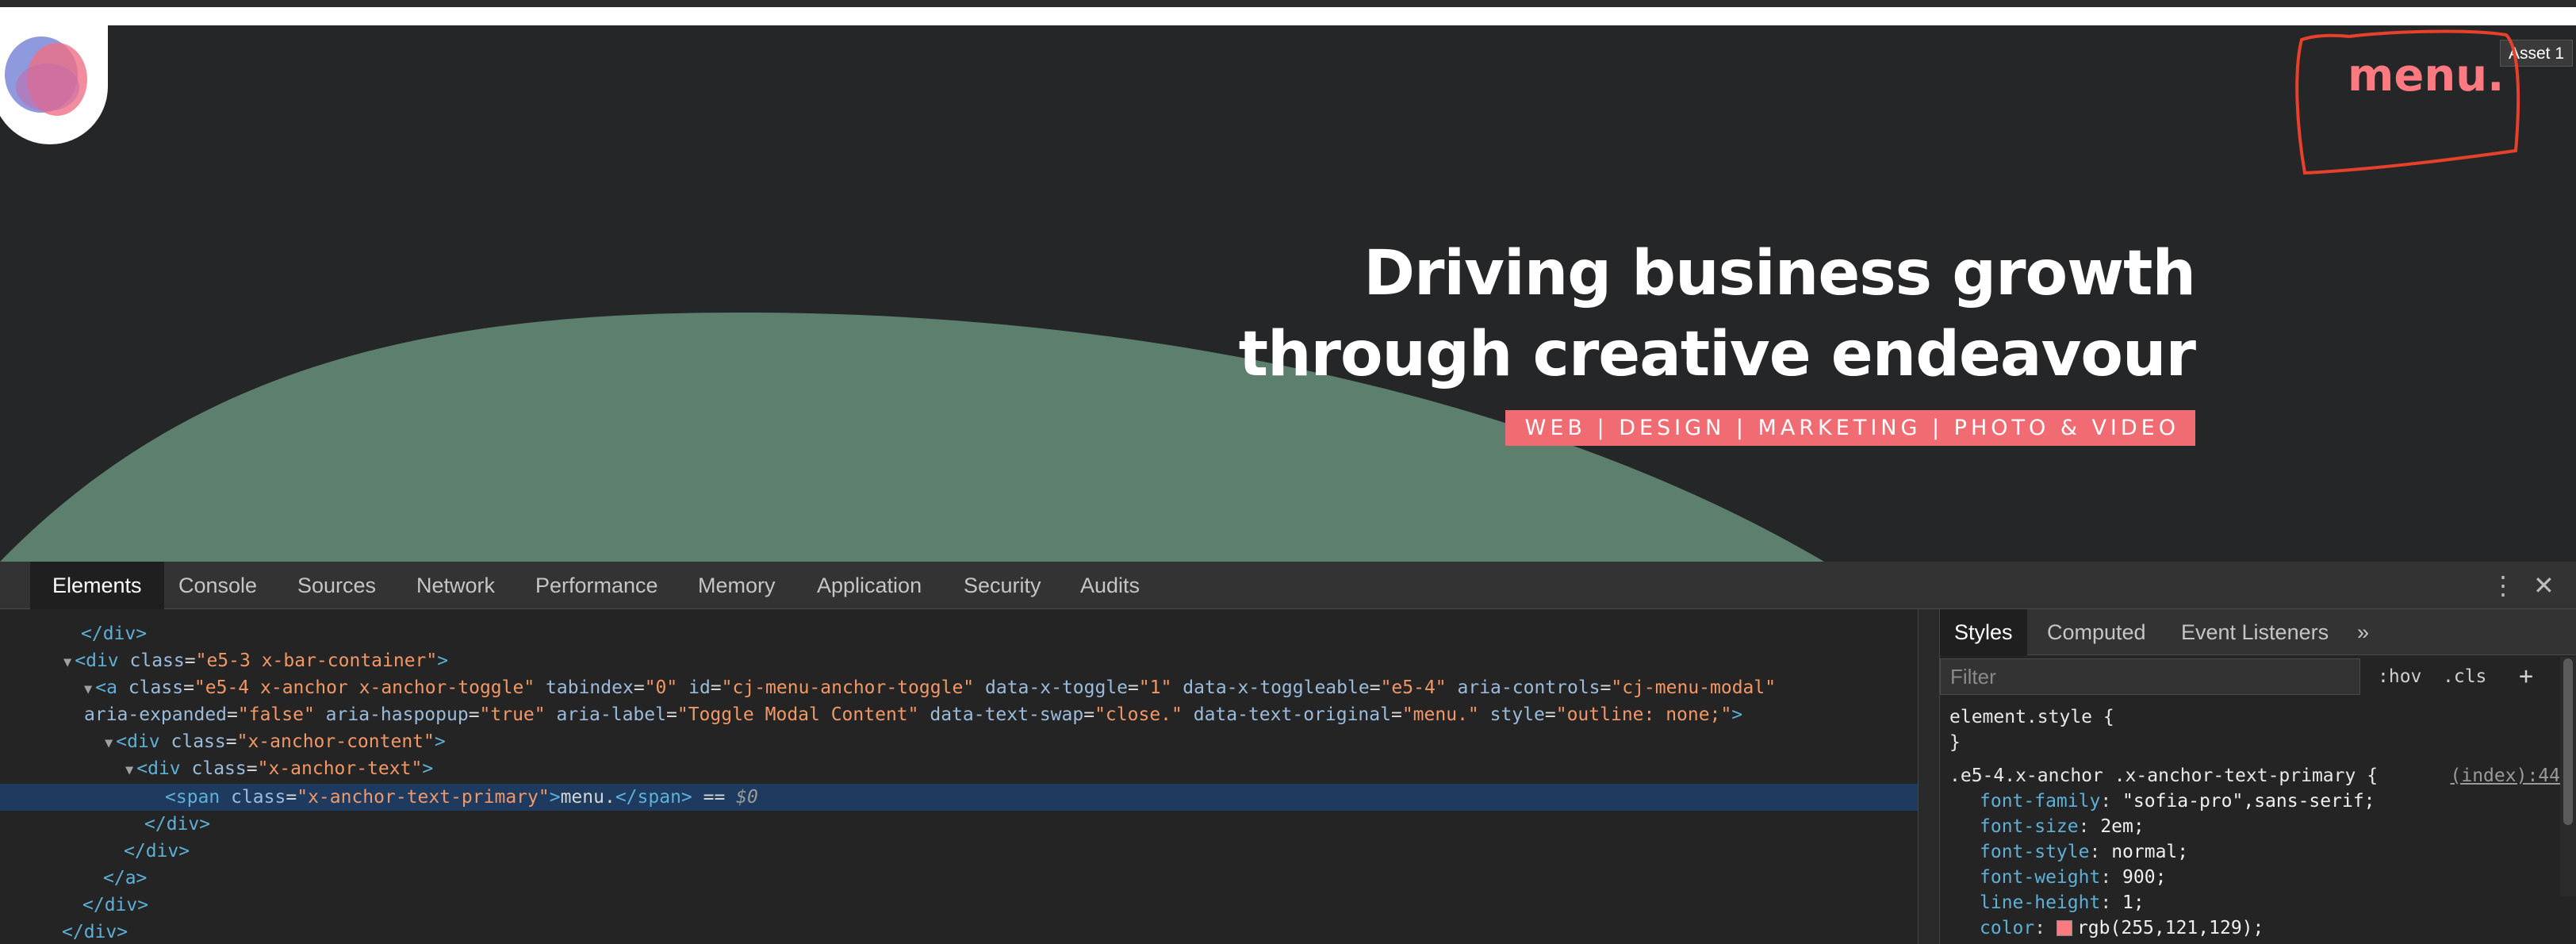  Describe the element at coordinates (737, 585) in the screenshot. I see `tab-memory: Memory` at that location.